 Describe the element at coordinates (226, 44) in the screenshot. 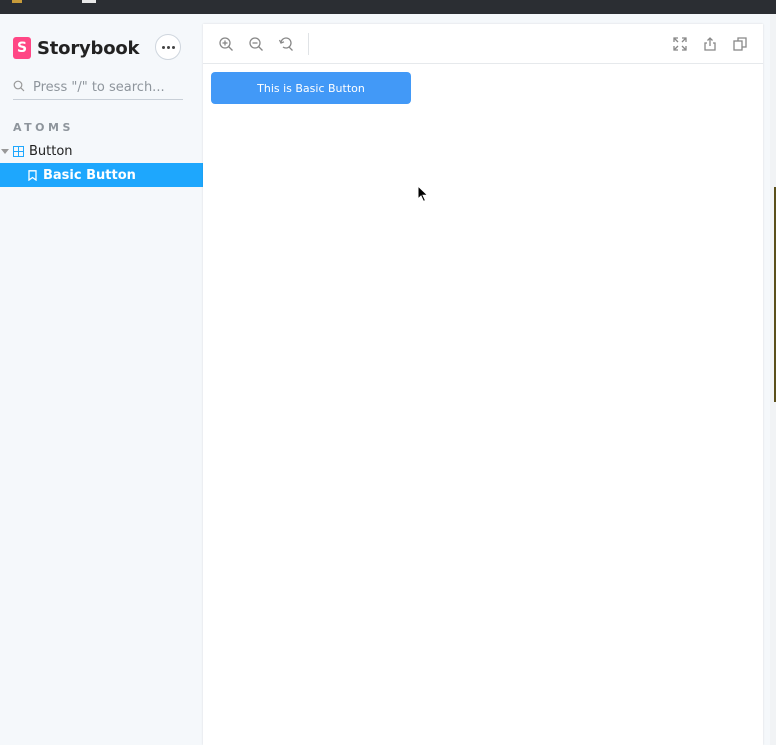

I see `zoom-in-icon` at that location.